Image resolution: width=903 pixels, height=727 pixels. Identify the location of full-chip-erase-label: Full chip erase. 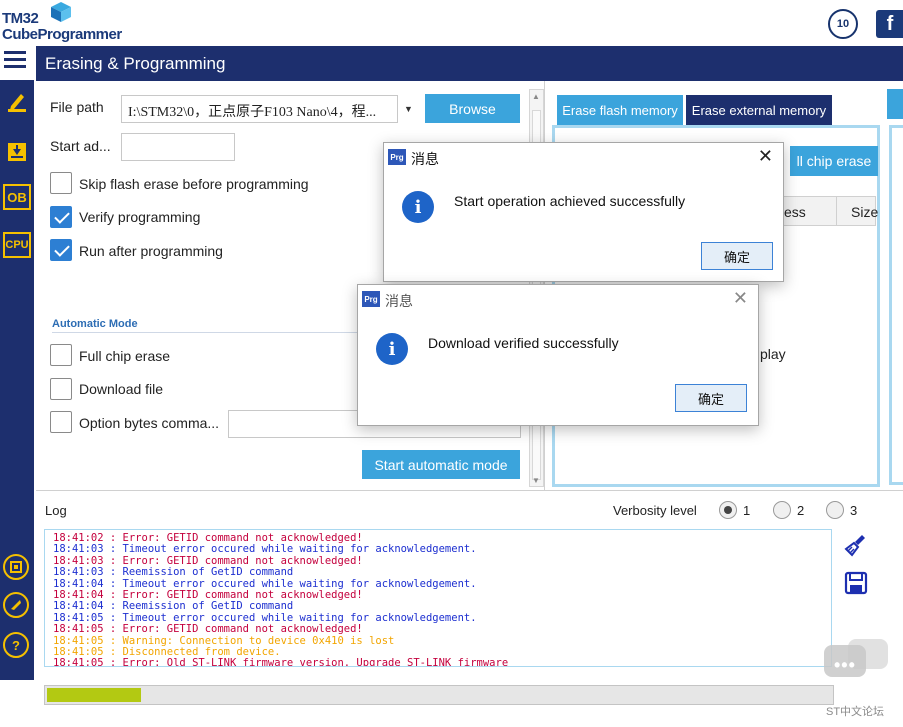
(125, 356).